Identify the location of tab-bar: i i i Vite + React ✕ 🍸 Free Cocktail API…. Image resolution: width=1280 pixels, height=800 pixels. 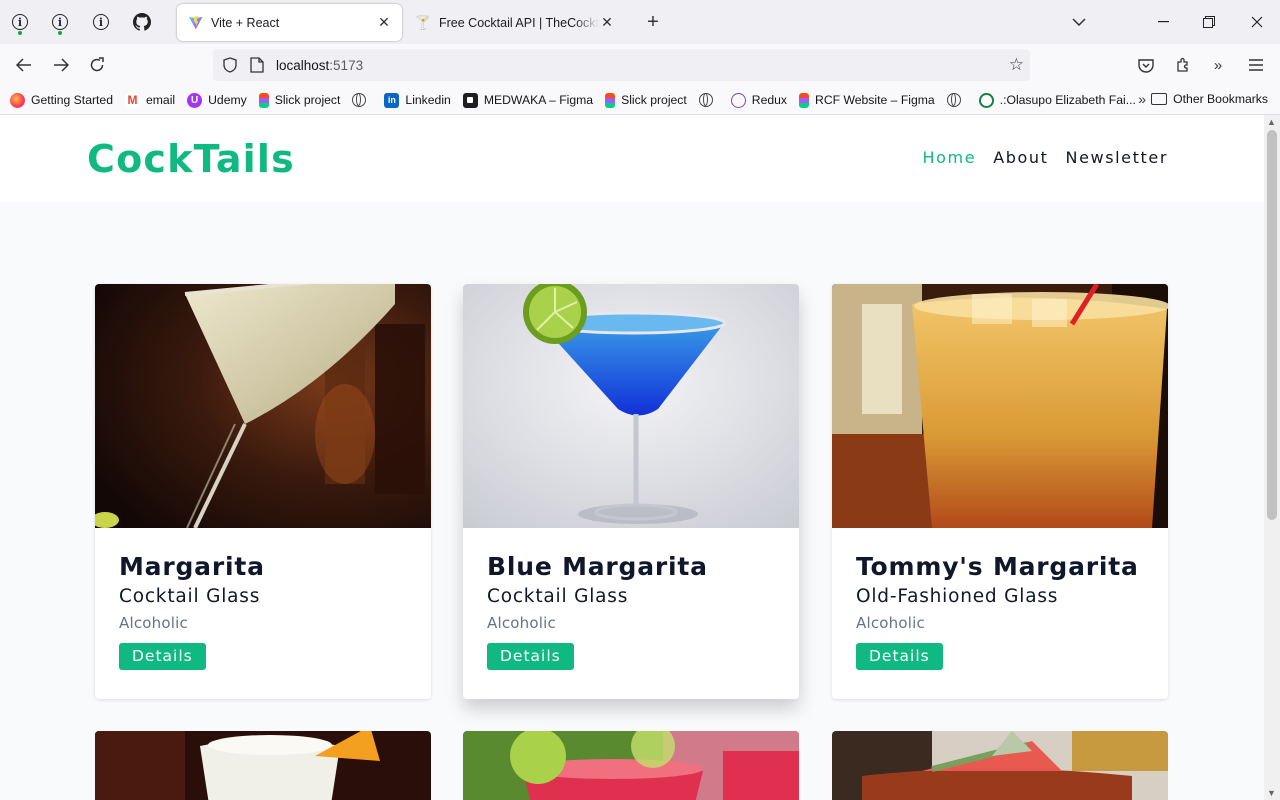
(640, 22).